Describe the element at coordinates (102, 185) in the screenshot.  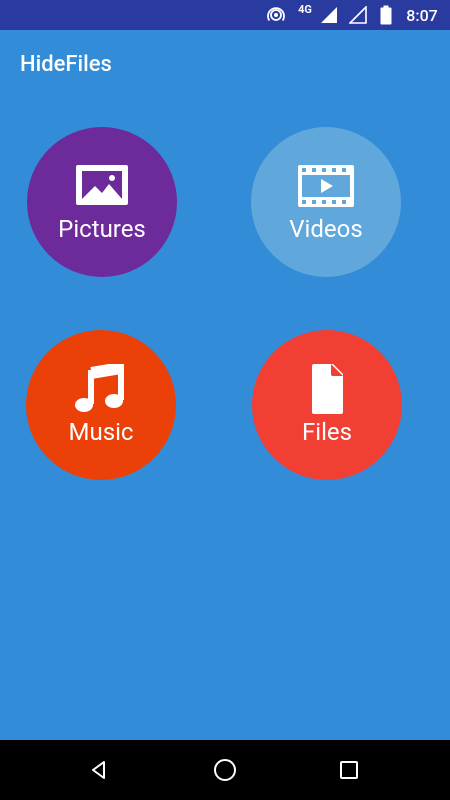
I see `image-icon` at that location.